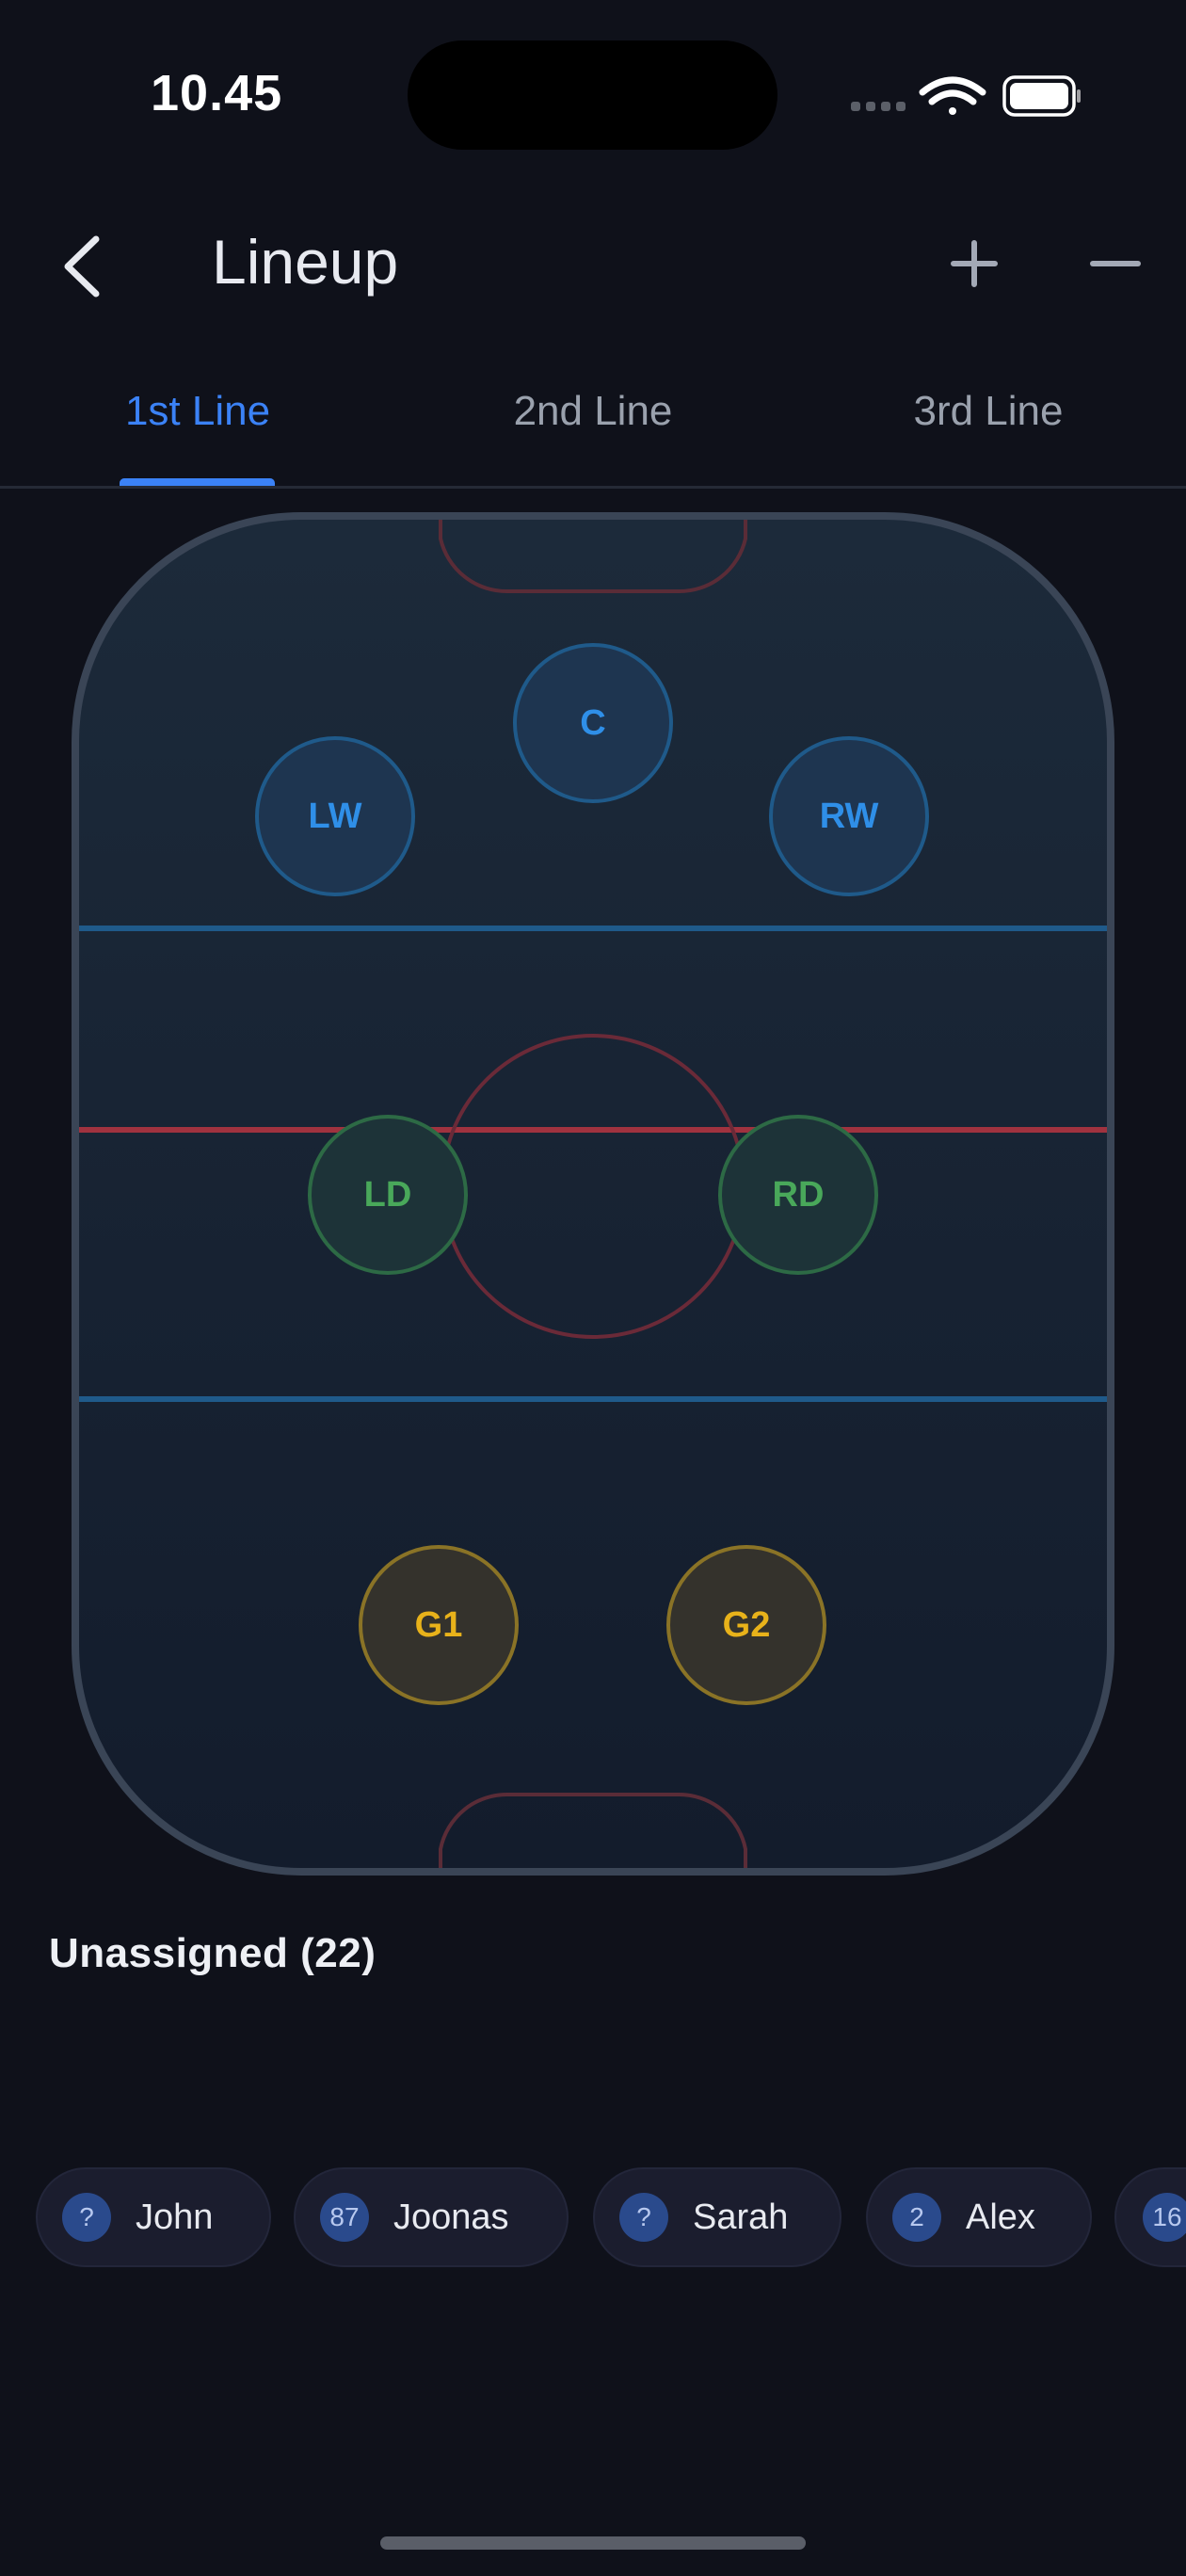 The height and width of the screenshot is (2576, 1186). I want to click on player-chip: 2 Alex, so click(979, 2217).